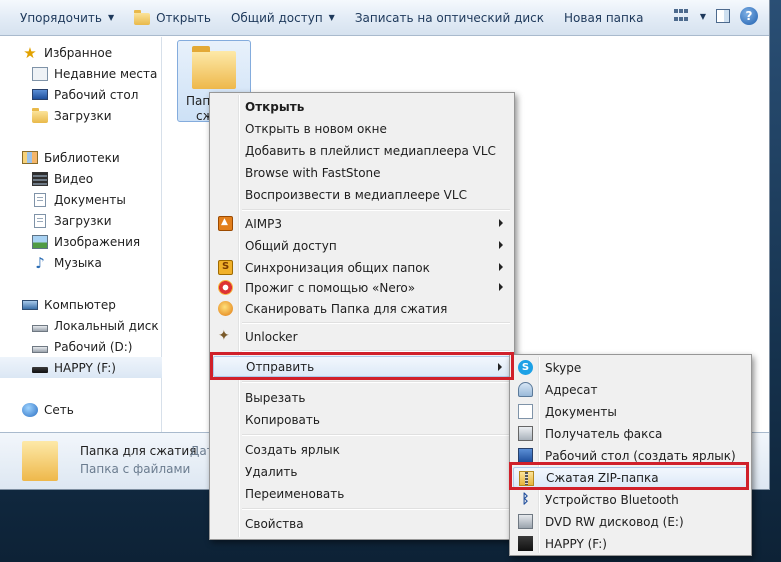  What do you see at coordinates (362, 194) in the screenshot?
I see `menu-item-play-vlc: Воспроизвести в медиаплеере VLC` at bounding box center [362, 194].